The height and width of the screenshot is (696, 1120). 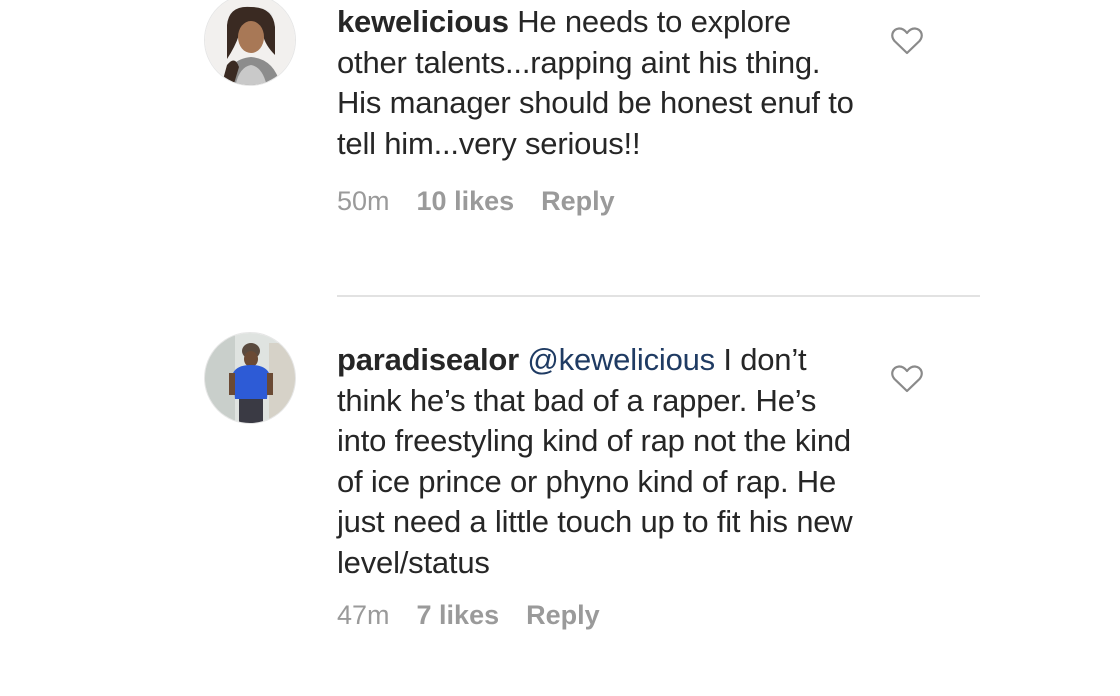 I want to click on comment-username: paradisealor, so click(x=428, y=359).